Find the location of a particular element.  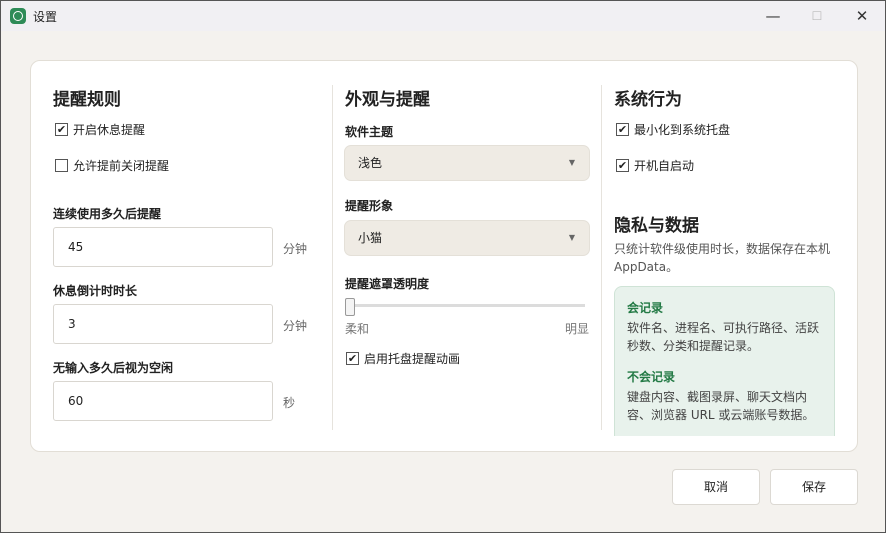

idle-unit: 秒 is located at coordinates (289, 403).